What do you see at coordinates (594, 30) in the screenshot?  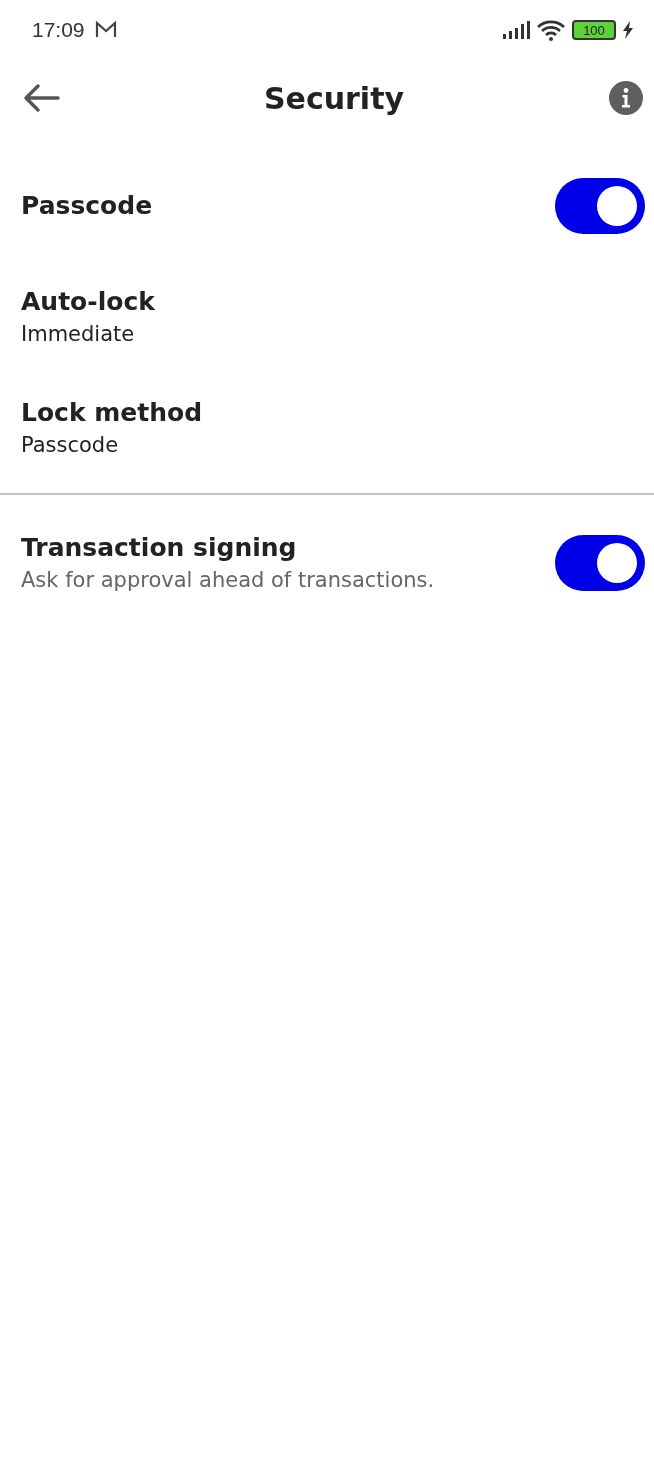 I see `battery-icon: 100` at bounding box center [594, 30].